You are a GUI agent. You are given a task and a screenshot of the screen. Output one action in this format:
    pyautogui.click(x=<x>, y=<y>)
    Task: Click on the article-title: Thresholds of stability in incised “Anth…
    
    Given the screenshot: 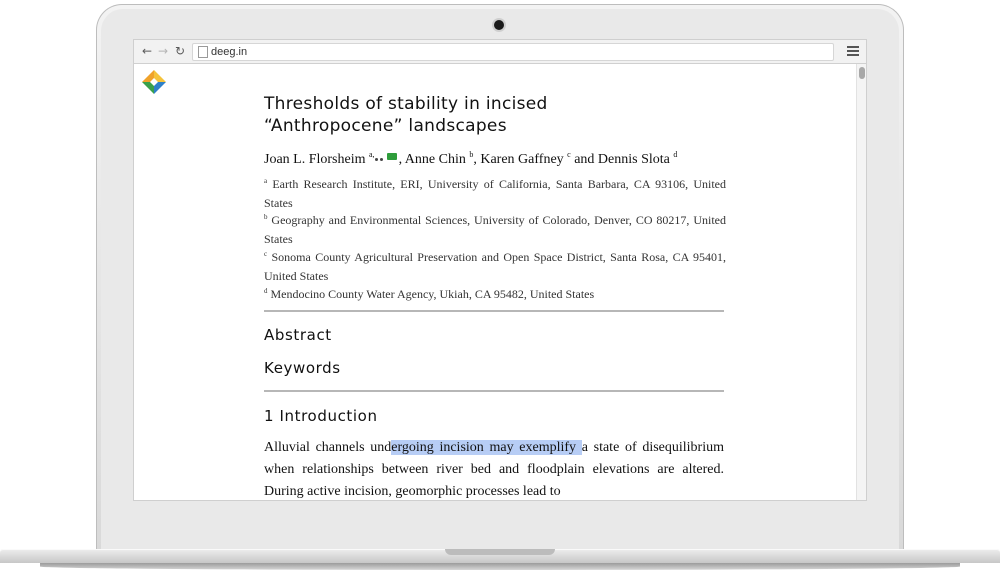 What is the action you would take?
    pyautogui.click(x=494, y=115)
    